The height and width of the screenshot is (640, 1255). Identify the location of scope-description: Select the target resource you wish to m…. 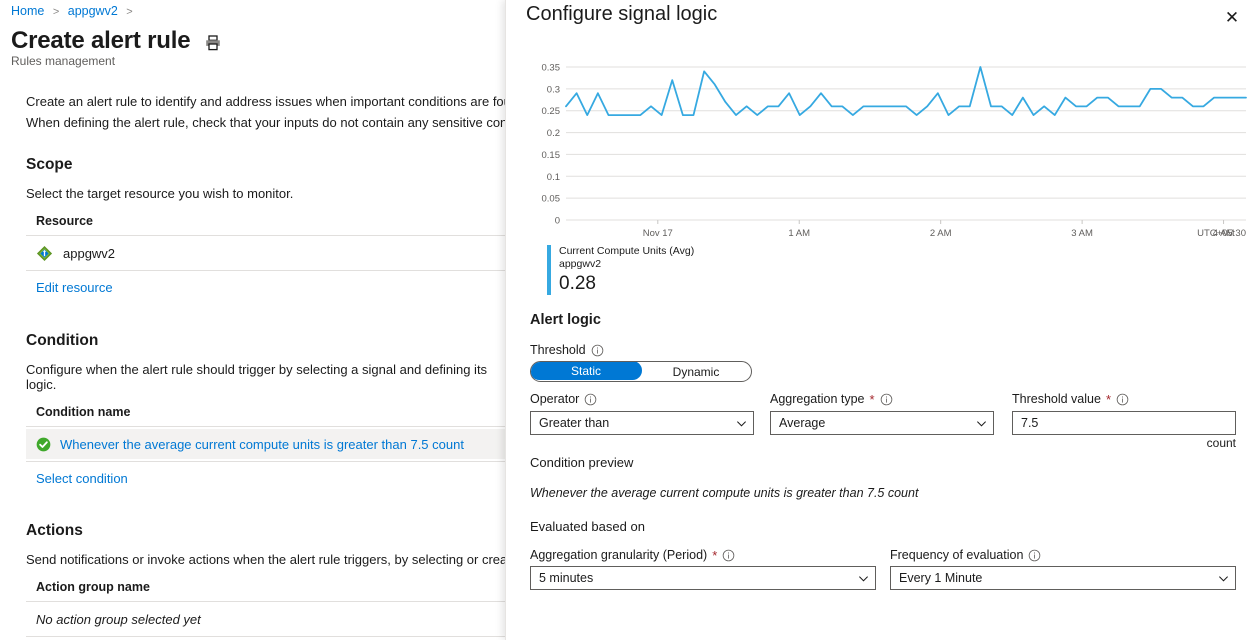
(160, 193).